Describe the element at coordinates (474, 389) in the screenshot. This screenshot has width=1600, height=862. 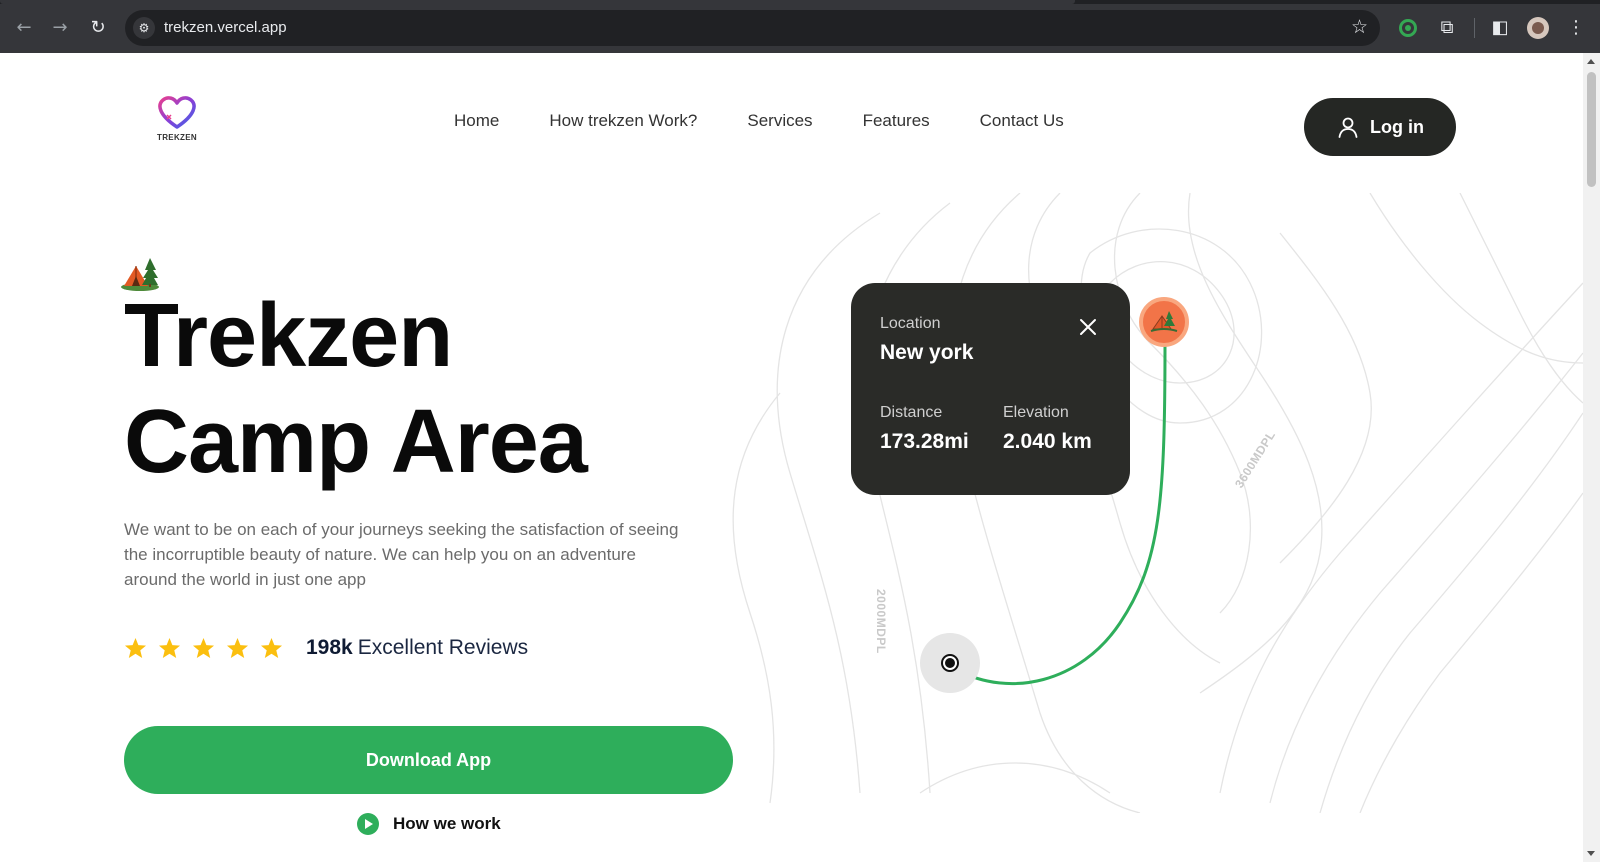
I see `hero-title: Trekzen Camp Area` at that location.